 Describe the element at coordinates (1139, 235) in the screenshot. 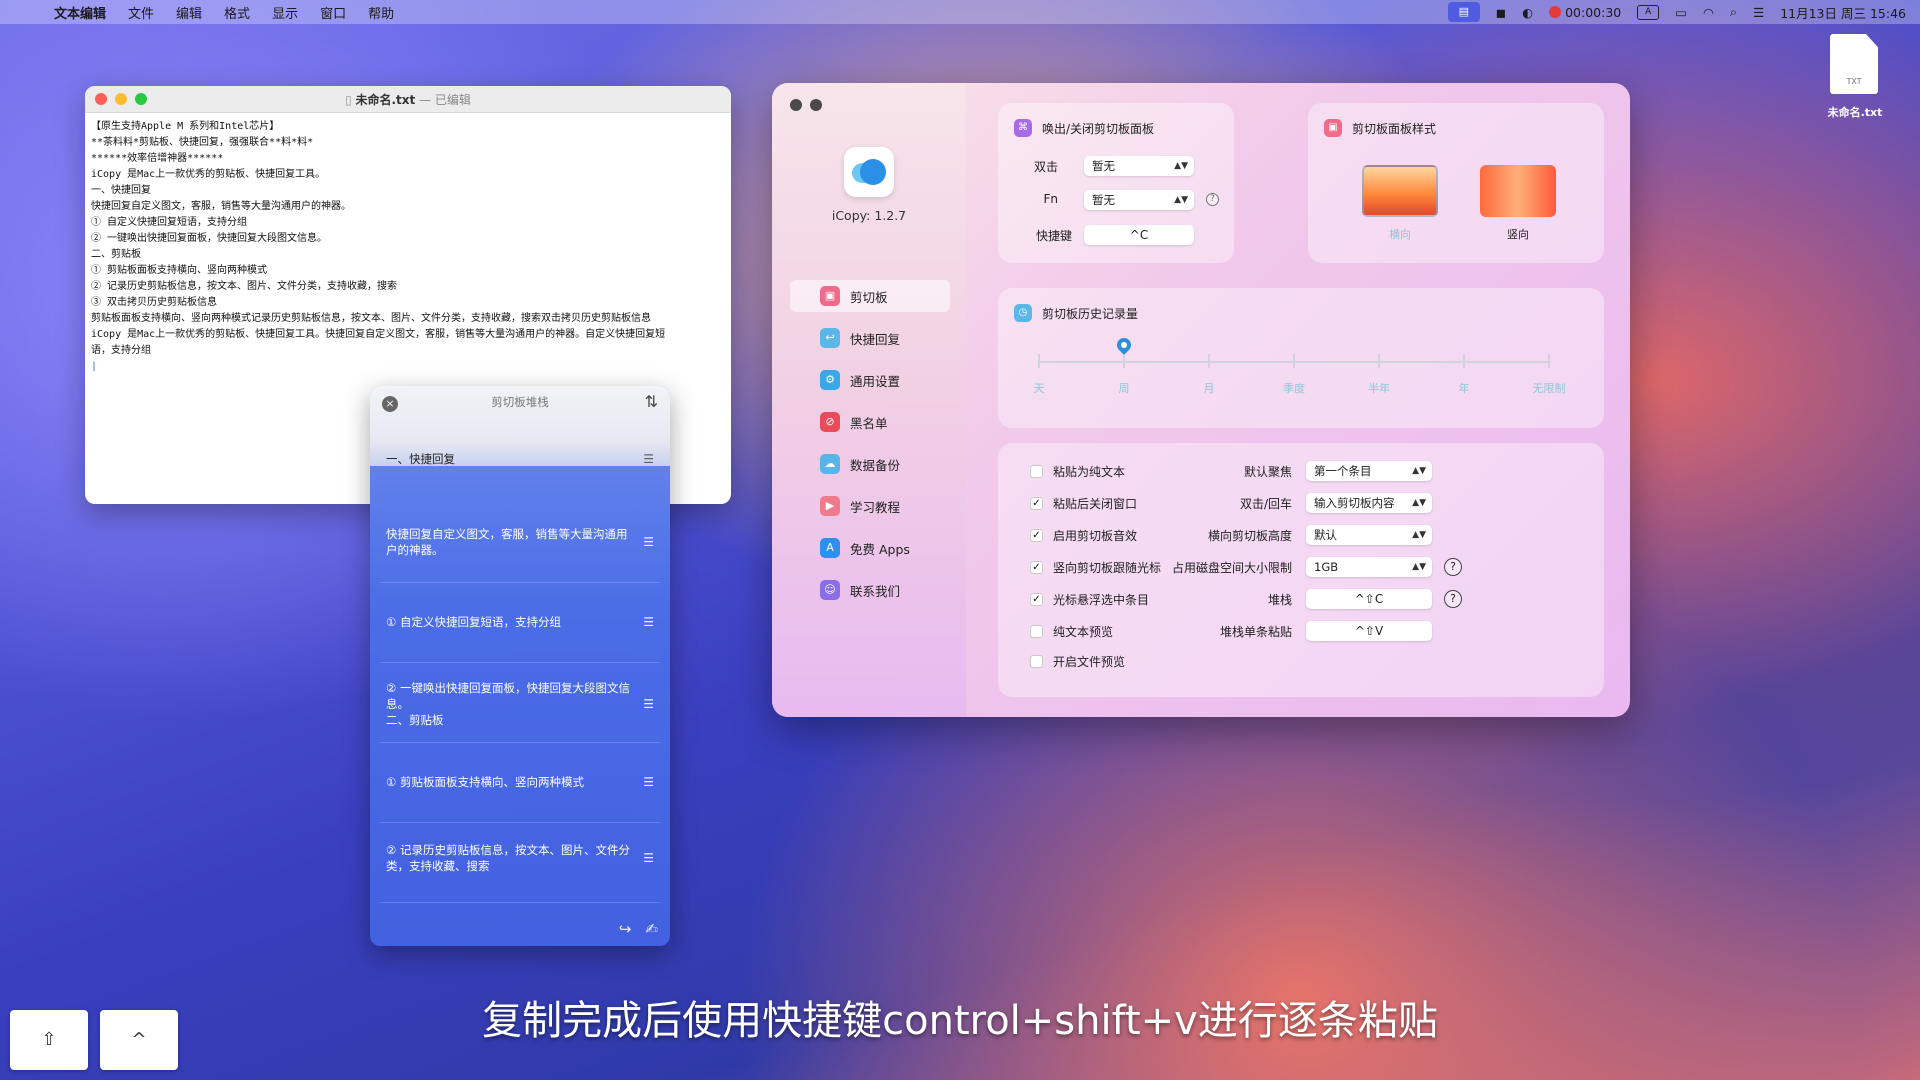

I see `shortcut-recorder: ^C` at that location.